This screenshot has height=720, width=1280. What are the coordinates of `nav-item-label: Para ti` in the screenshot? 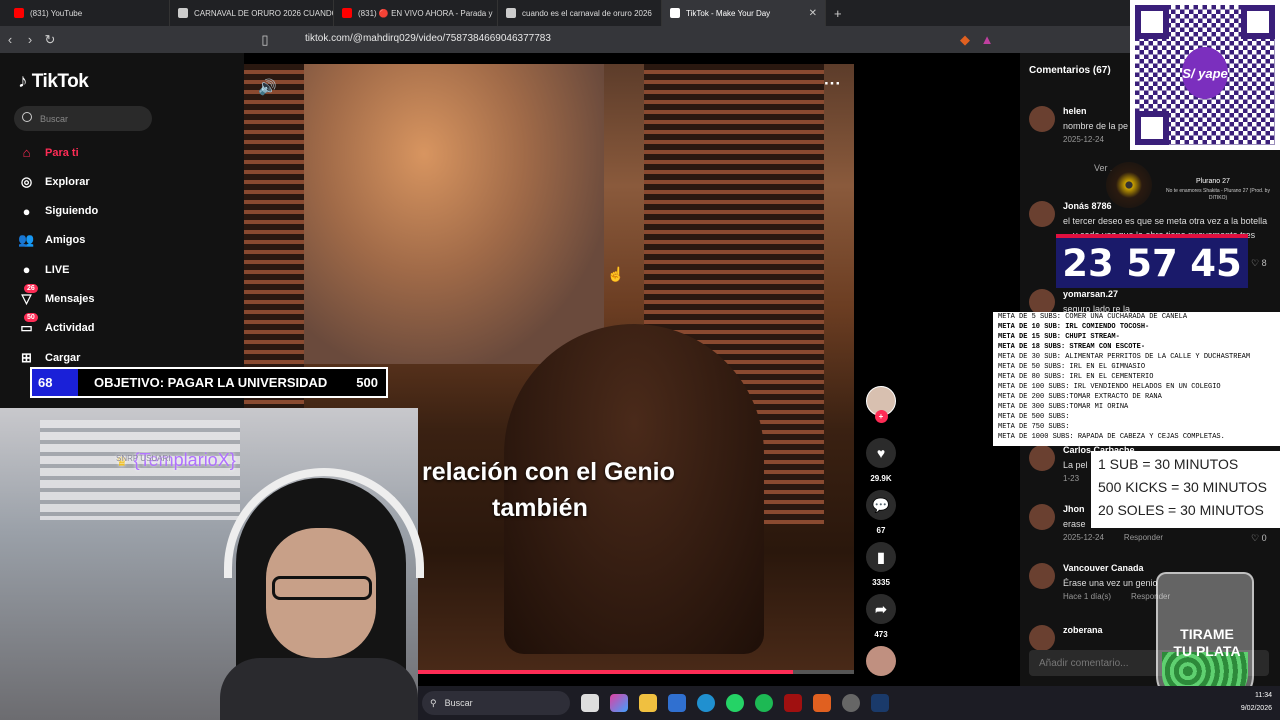 It's located at (62, 152).